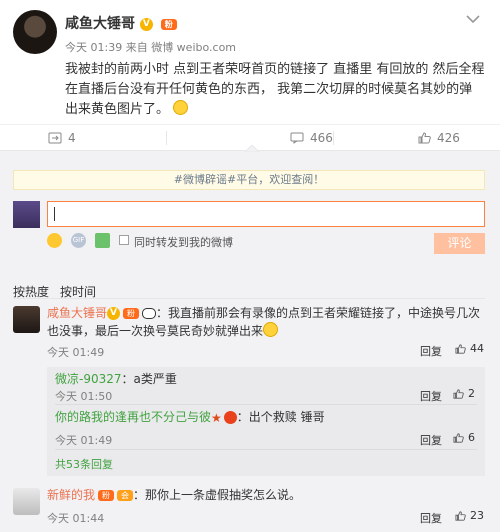 The height and width of the screenshot is (532, 500). Describe the element at coordinates (459, 243) in the screenshot. I see `submit-comment-button: 评论` at that location.